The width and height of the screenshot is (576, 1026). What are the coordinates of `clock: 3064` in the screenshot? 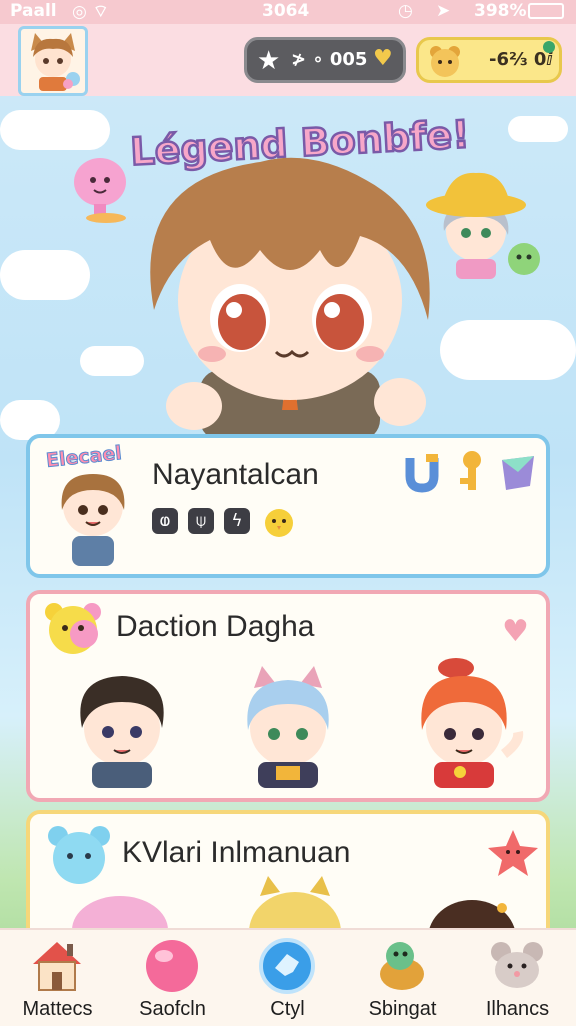 It's located at (286, 11).